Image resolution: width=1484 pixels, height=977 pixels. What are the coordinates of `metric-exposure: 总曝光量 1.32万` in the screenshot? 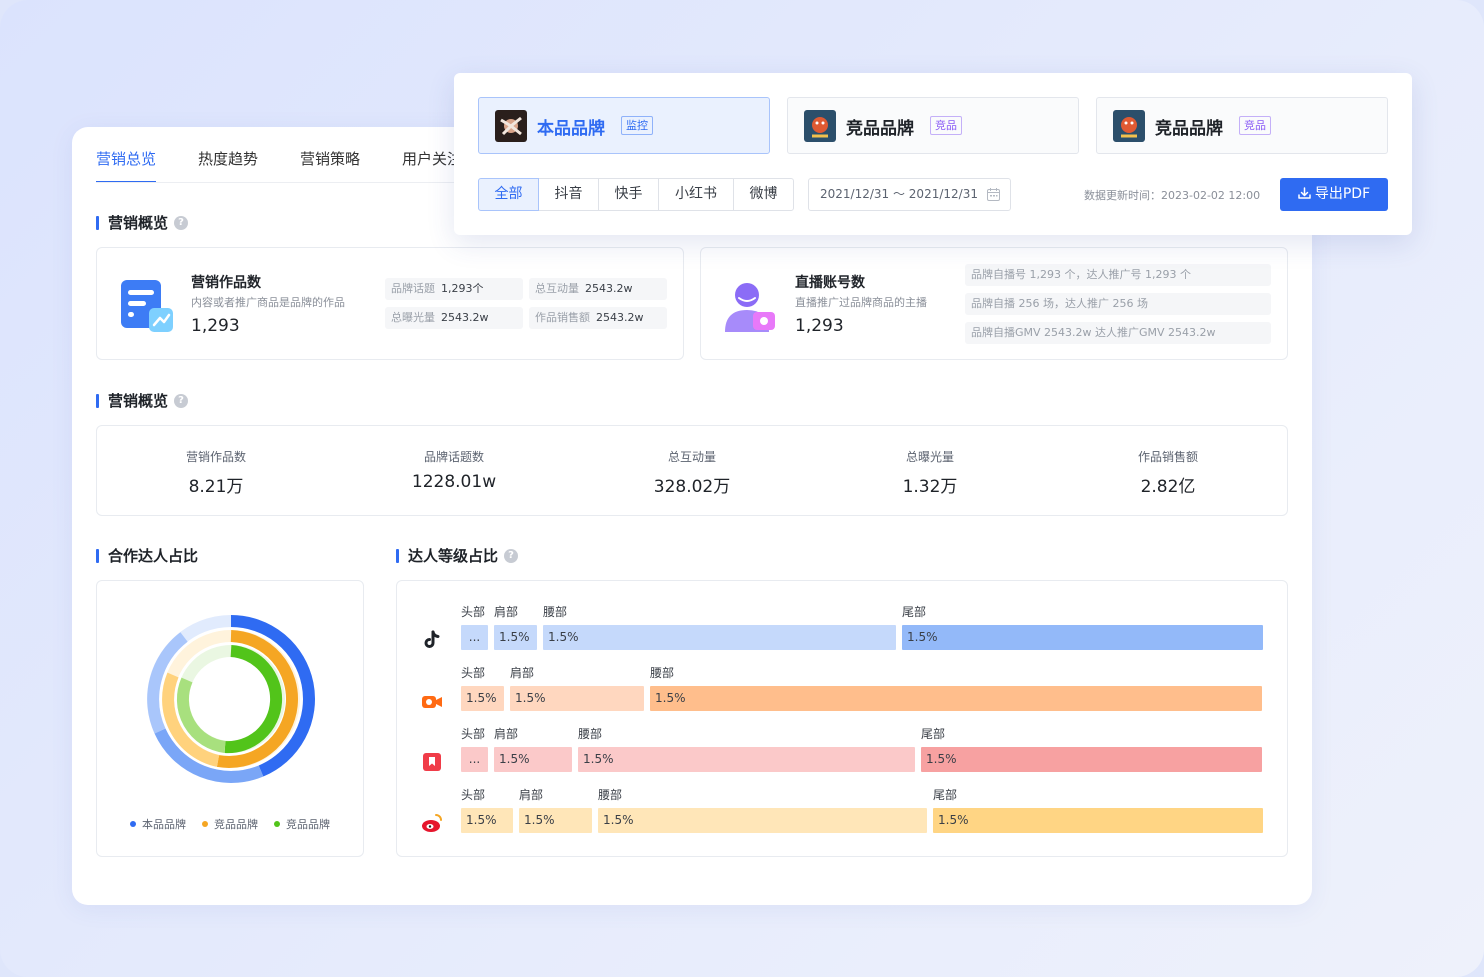 It's located at (930, 473).